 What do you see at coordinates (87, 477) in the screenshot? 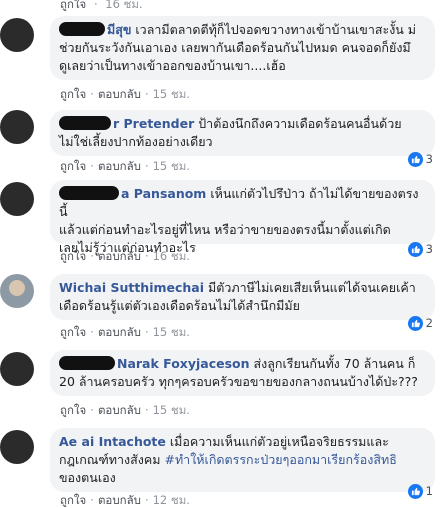
I see `comment-text: ของตนเอง` at bounding box center [87, 477].